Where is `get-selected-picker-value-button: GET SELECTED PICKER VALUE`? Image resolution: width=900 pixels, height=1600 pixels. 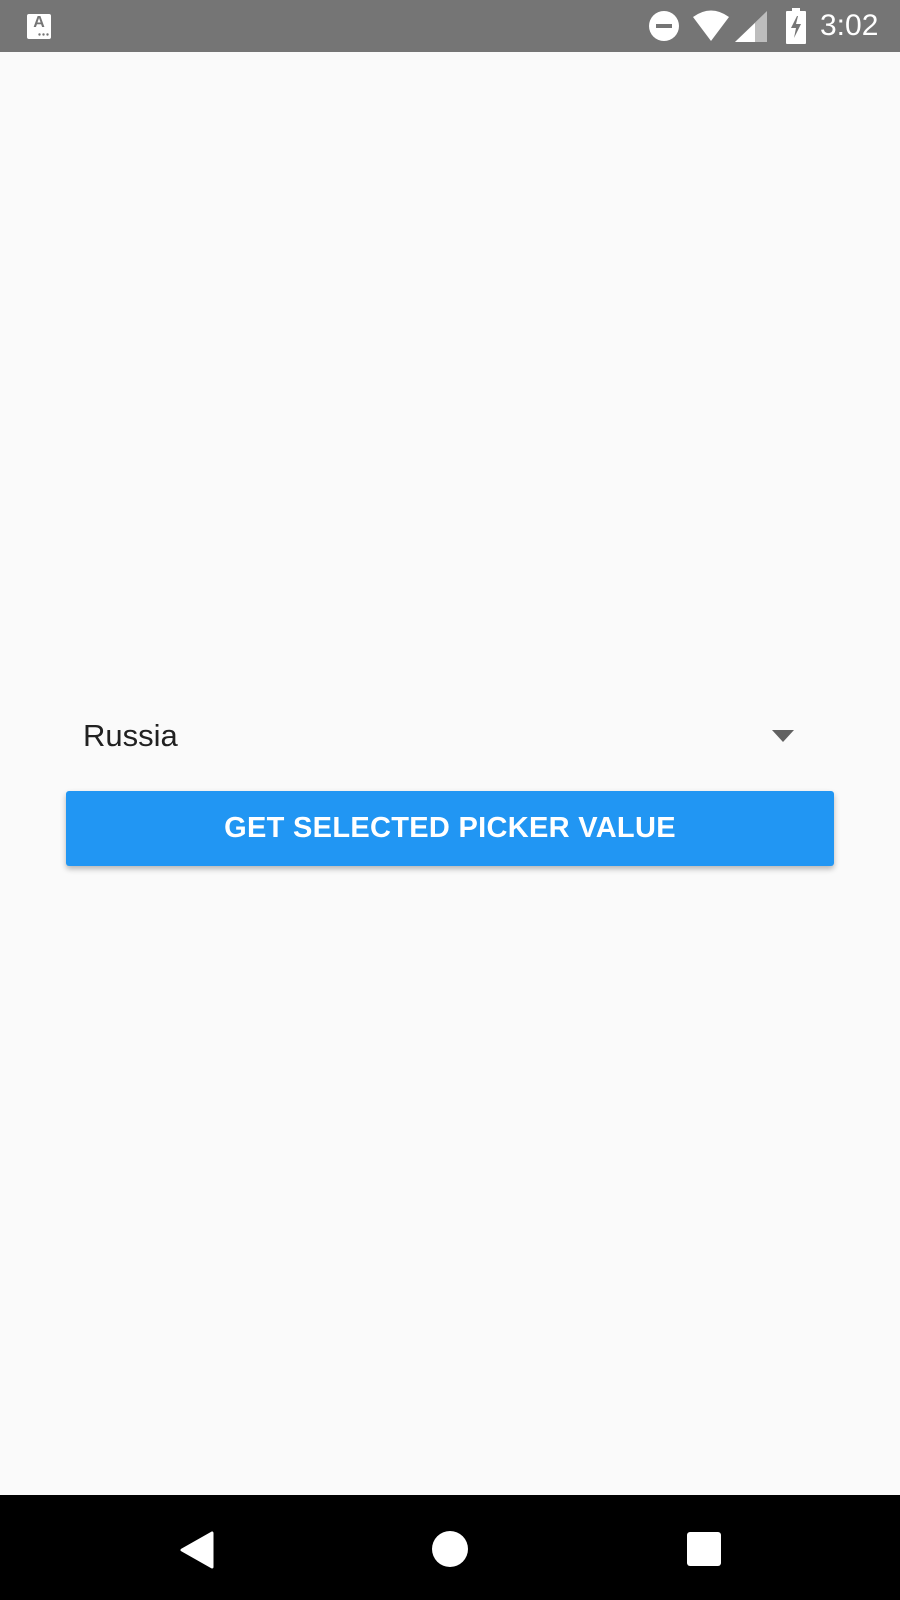 get-selected-picker-value-button: GET SELECTED PICKER VALUE is located at coordinates (450, 828).